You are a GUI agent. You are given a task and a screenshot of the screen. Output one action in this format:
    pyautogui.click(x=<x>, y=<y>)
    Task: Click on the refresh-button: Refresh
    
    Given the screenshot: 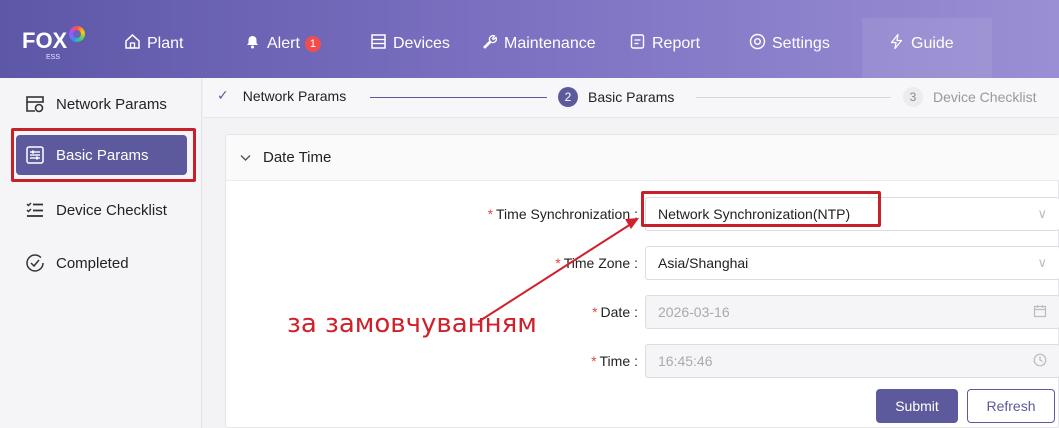 What is the action you would take?
    pyautogui.click(x=1011, y=406)
    